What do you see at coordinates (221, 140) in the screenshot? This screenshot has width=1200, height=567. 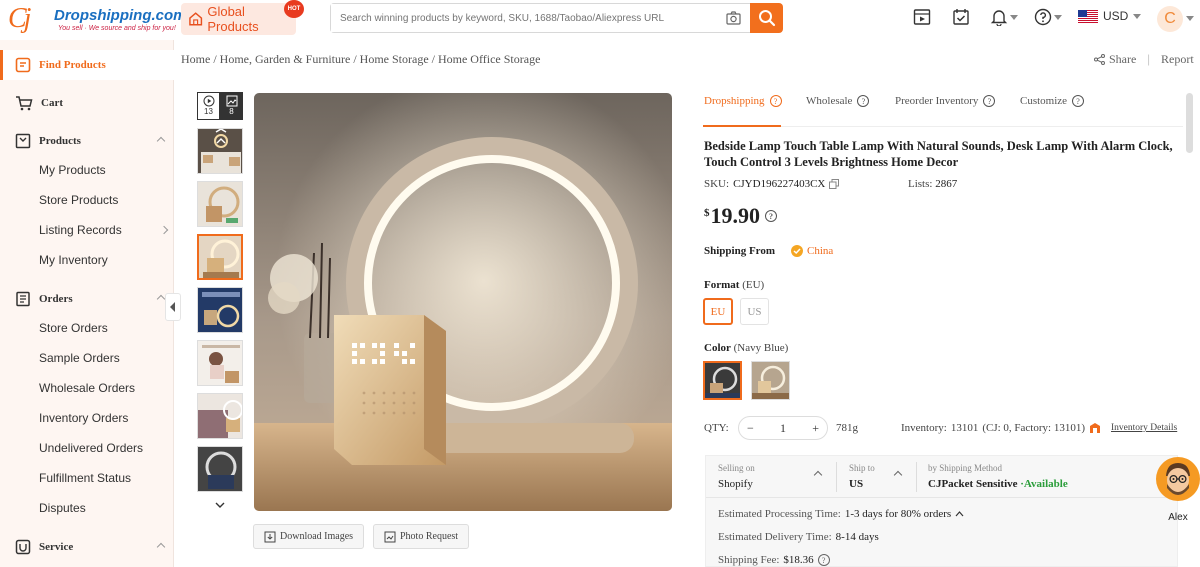 I see `thumbnail-scroll-up` at bounding box center [221, 140].